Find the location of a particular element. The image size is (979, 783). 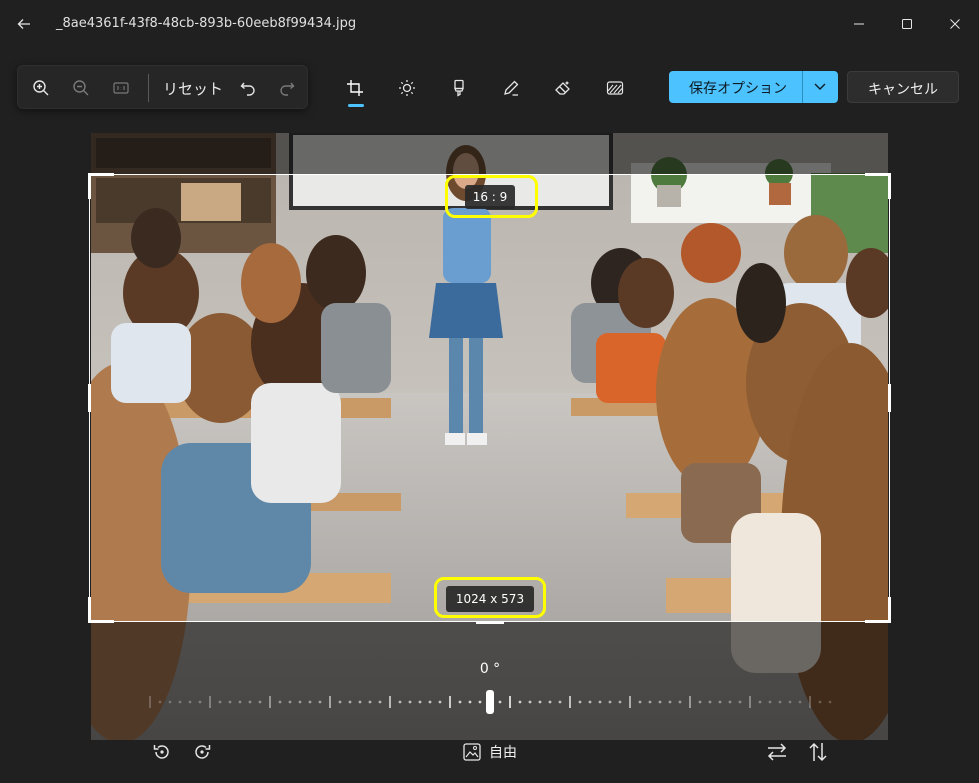

save-divider is located at coordinates (802, 87).